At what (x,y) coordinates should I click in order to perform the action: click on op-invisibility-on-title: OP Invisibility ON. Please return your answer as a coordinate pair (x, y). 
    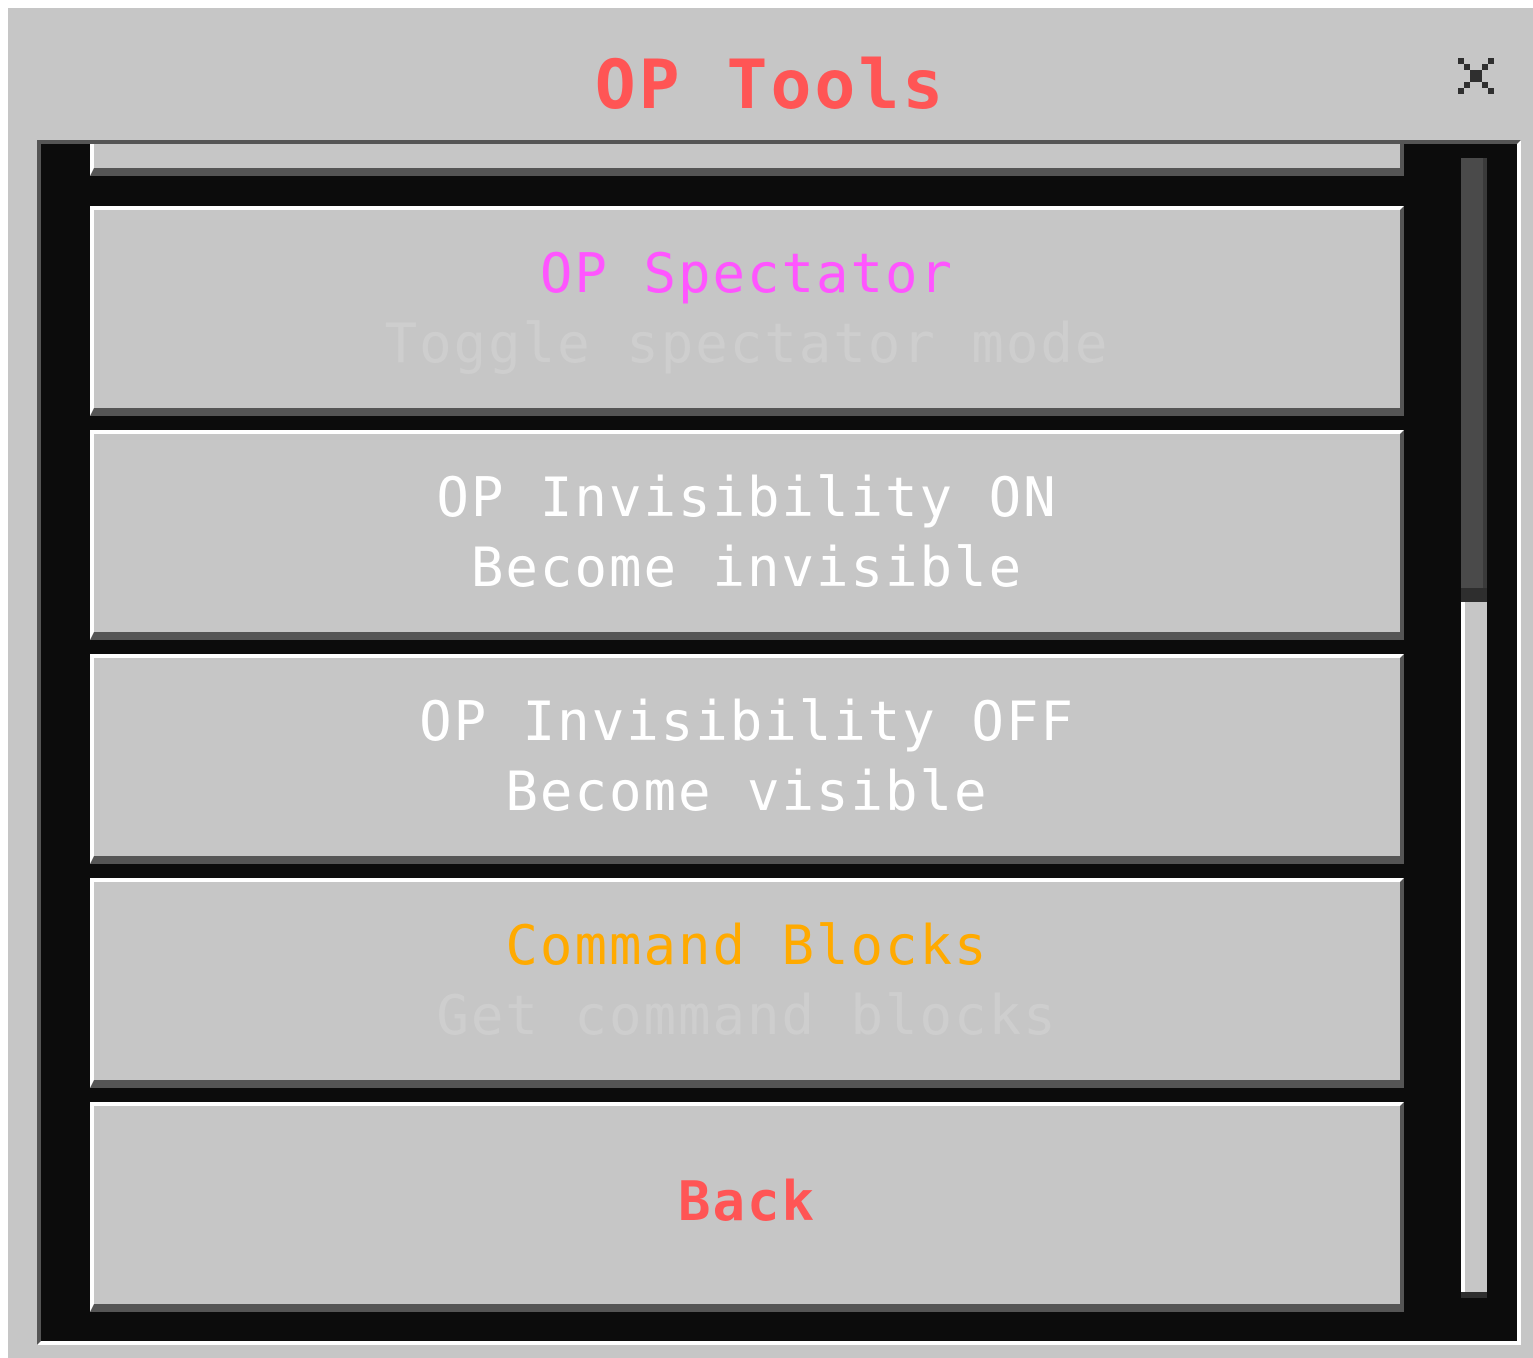
    Looking at the image, I should click on (747, 497).